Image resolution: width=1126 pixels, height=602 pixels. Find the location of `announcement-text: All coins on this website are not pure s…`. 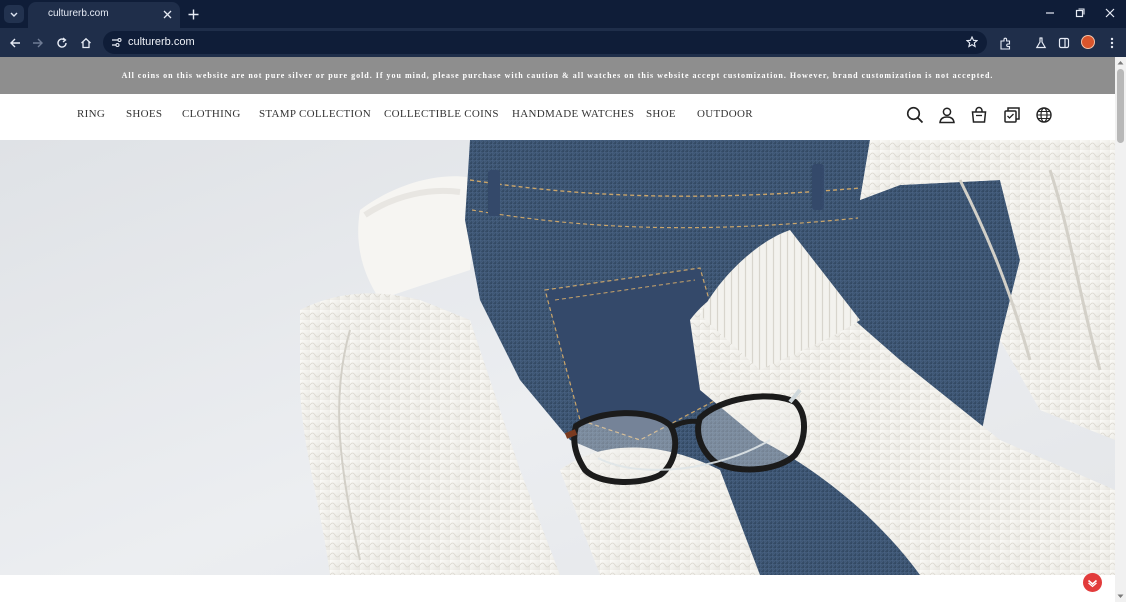

announcement-text: All coins on this website are not pure s… is located at coordinates (557, 75).